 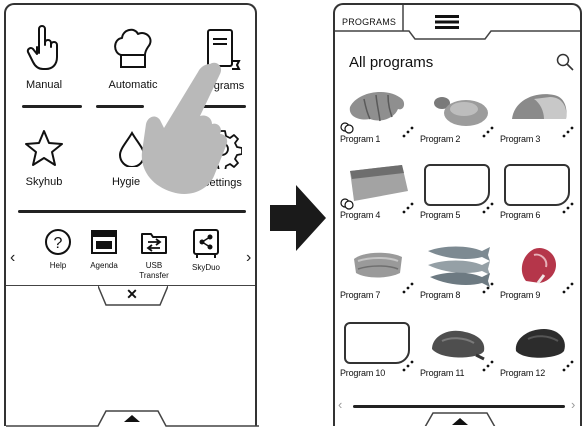 I want to click on tool-label: Help, so click(x=58, y=265).